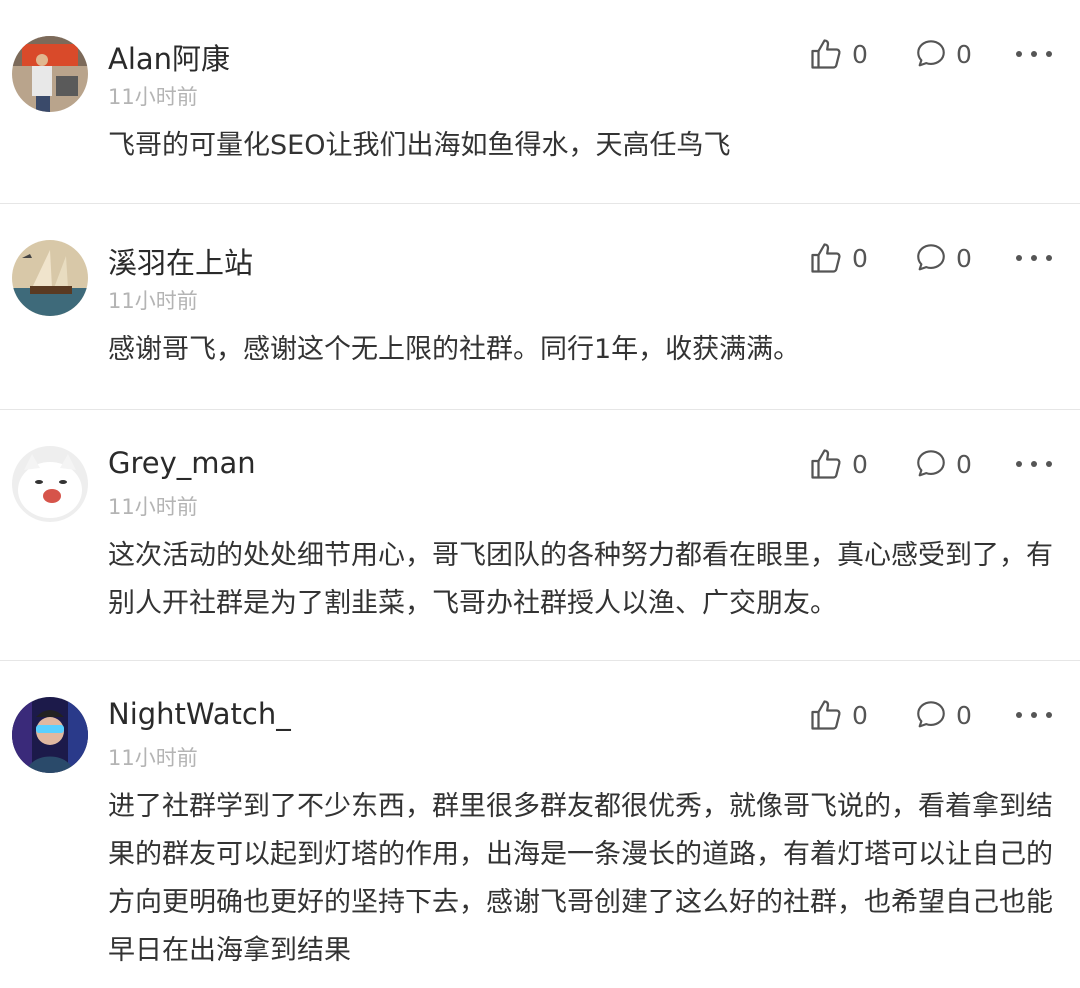  I want to click on comment-text: 飞哥的可量化SEO让我们出海如鱼得水，天高任鸟飞, so click(419, 145).